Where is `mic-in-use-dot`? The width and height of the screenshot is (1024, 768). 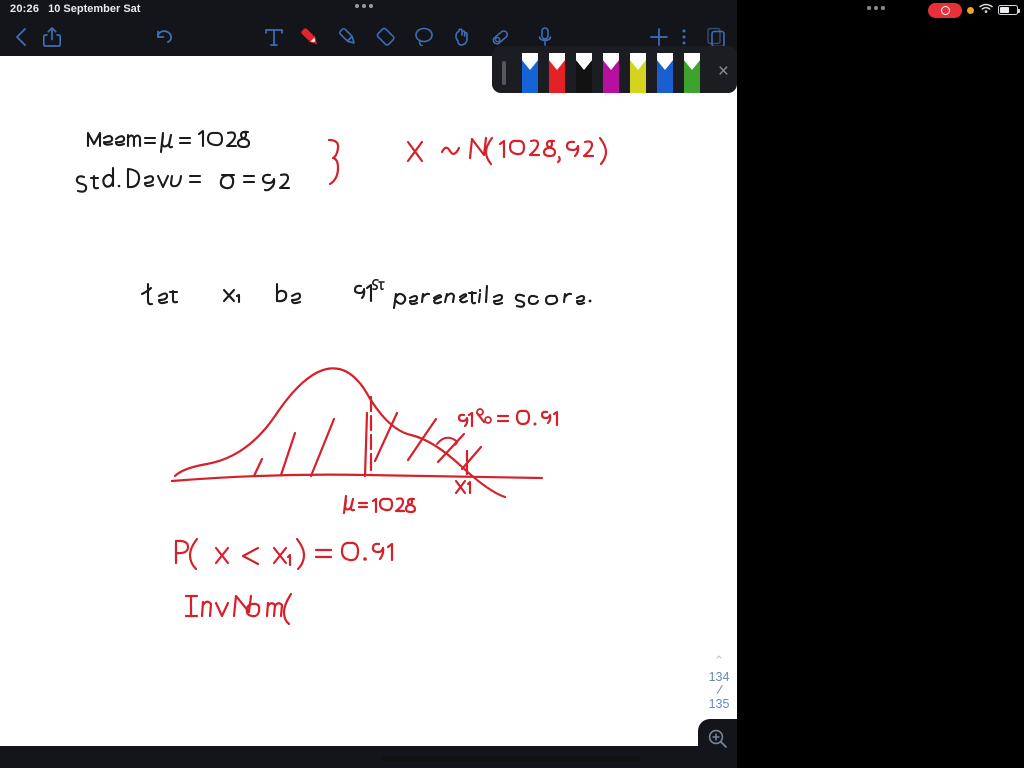
mic-in-use-dot is located at coordinates (970, 10).